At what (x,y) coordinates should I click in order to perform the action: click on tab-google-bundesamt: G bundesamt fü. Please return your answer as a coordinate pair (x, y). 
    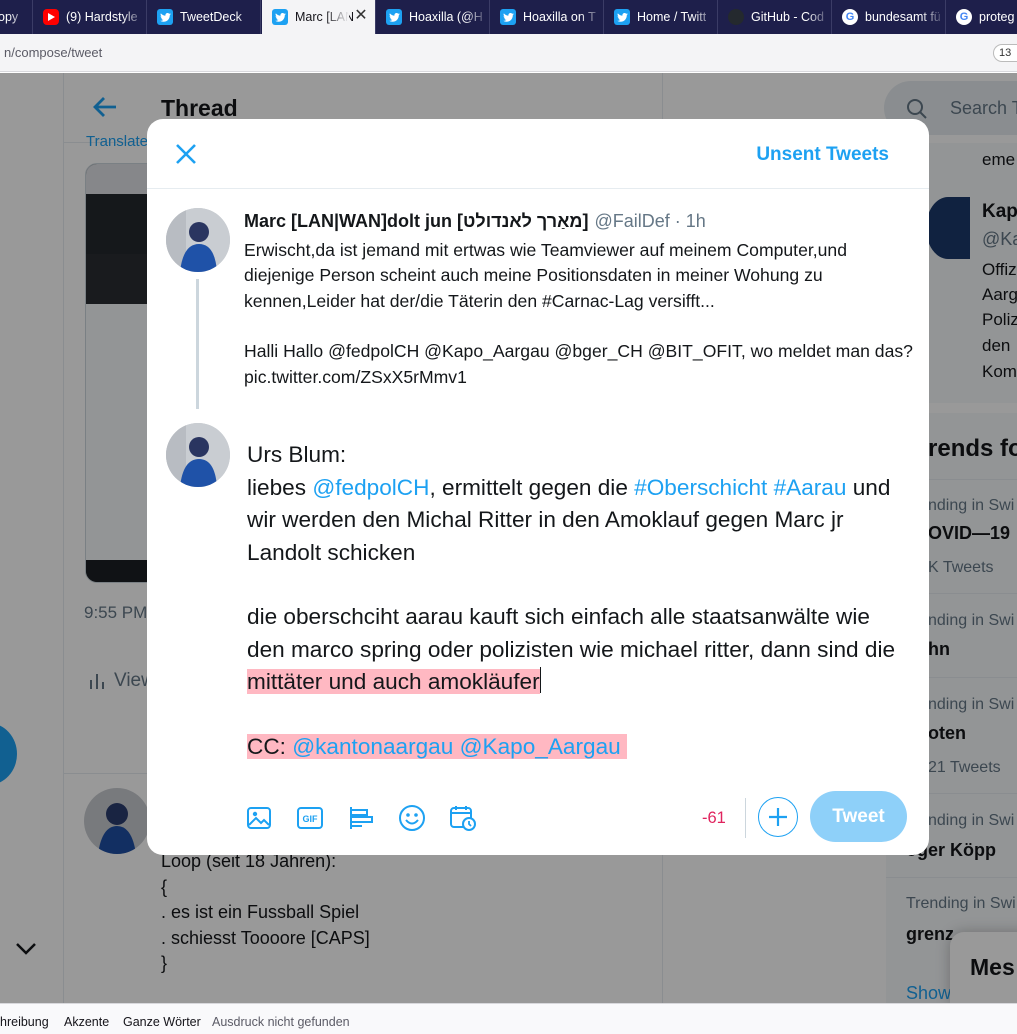
    Looking at the image, I should click on (889, 17).